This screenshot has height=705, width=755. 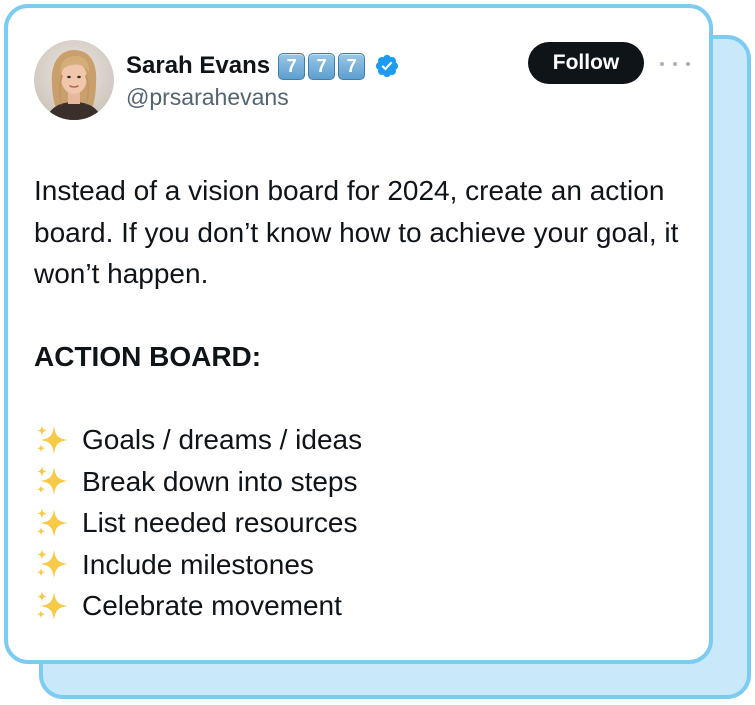 What do you see at coordinates (74, 80) in the screenshot?
I see `avatar` at bounding box center [74, 80].